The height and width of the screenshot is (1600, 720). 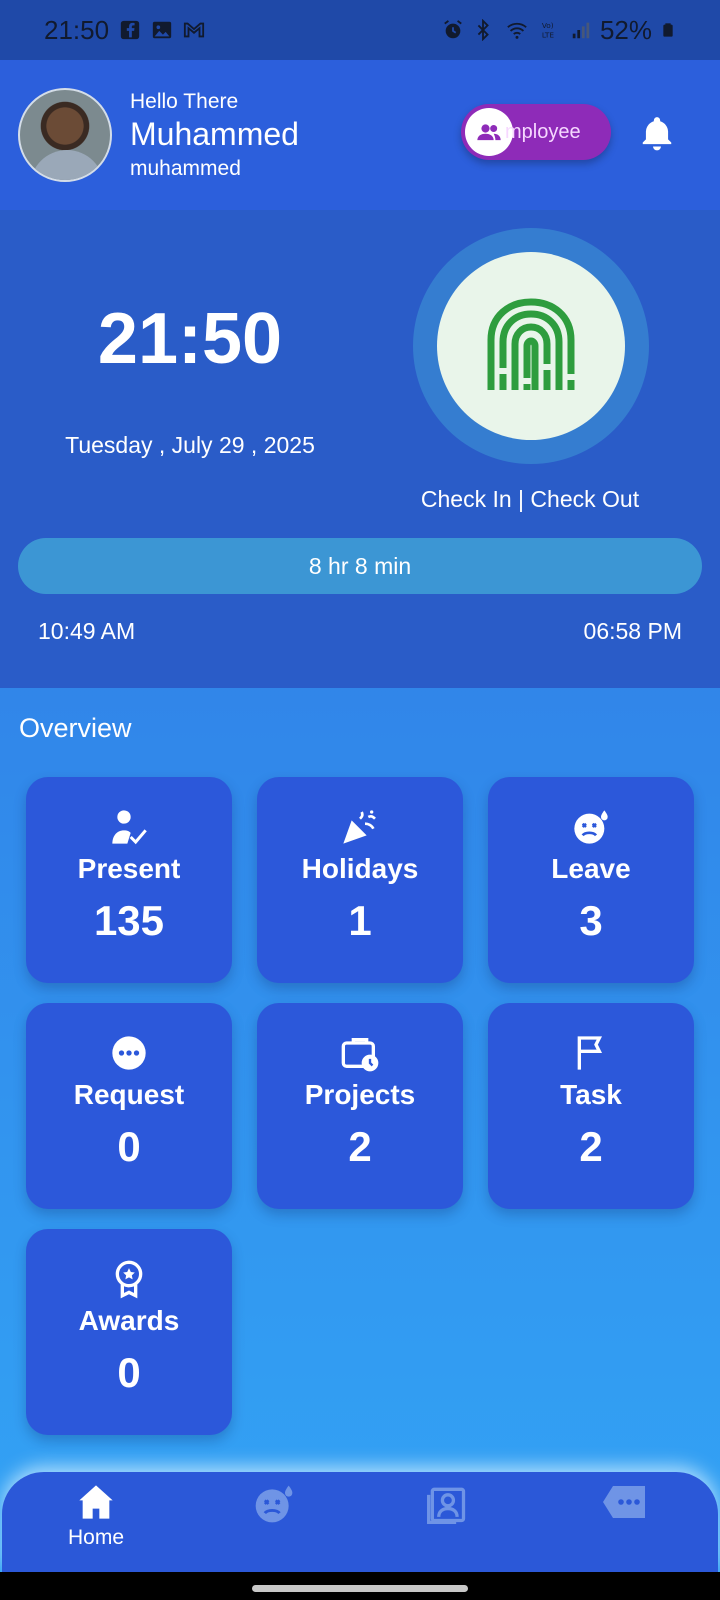 I want to click on ticket-icon, so click(x=624, y=1502).